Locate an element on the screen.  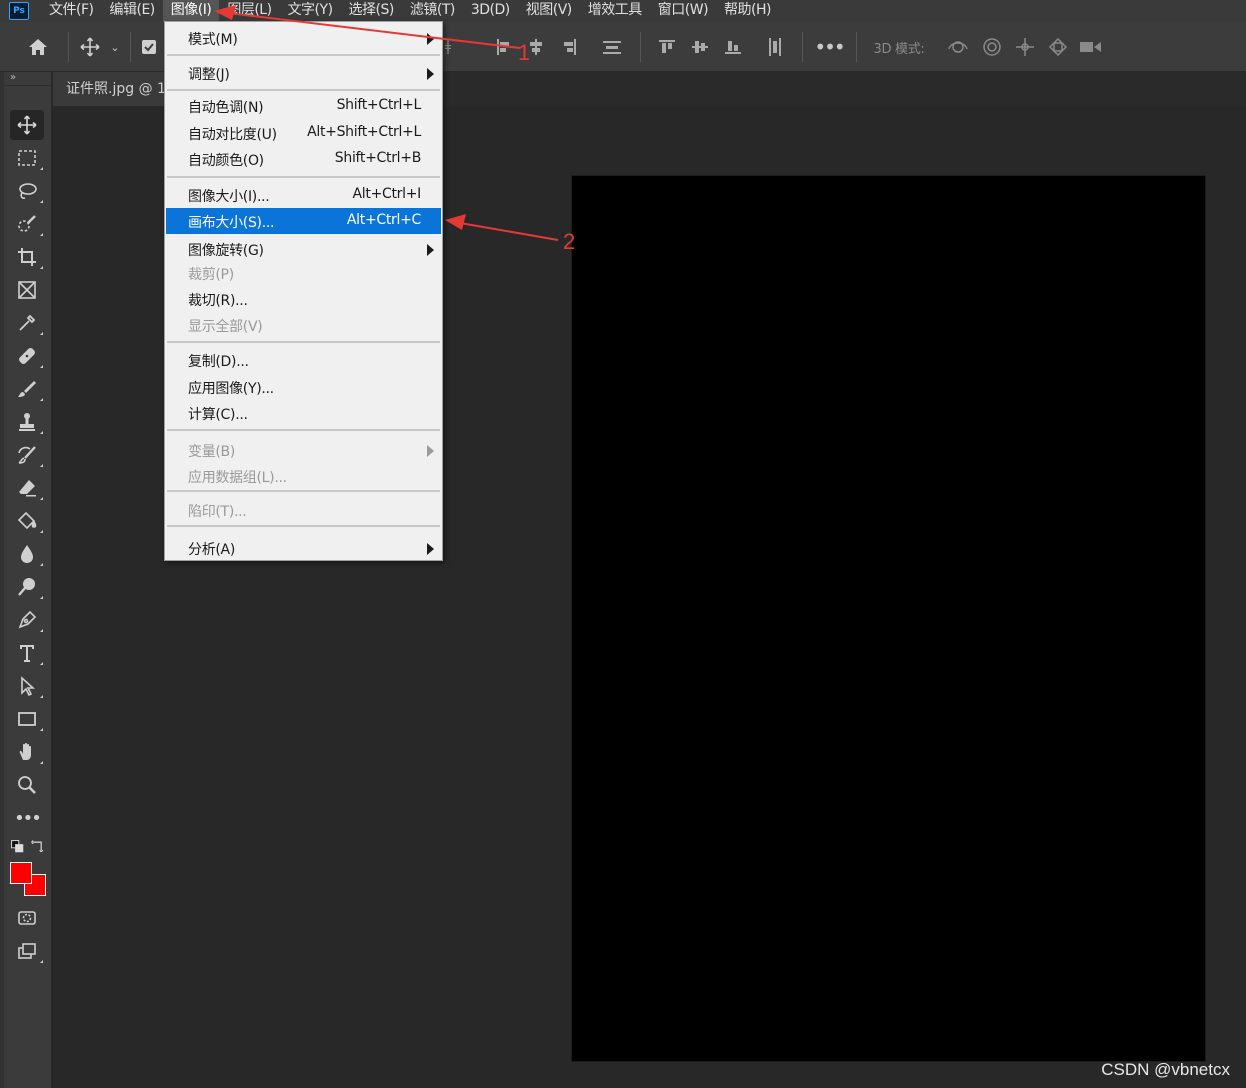
menu-3d: 3D(D) is located at coordinates (490, 11).